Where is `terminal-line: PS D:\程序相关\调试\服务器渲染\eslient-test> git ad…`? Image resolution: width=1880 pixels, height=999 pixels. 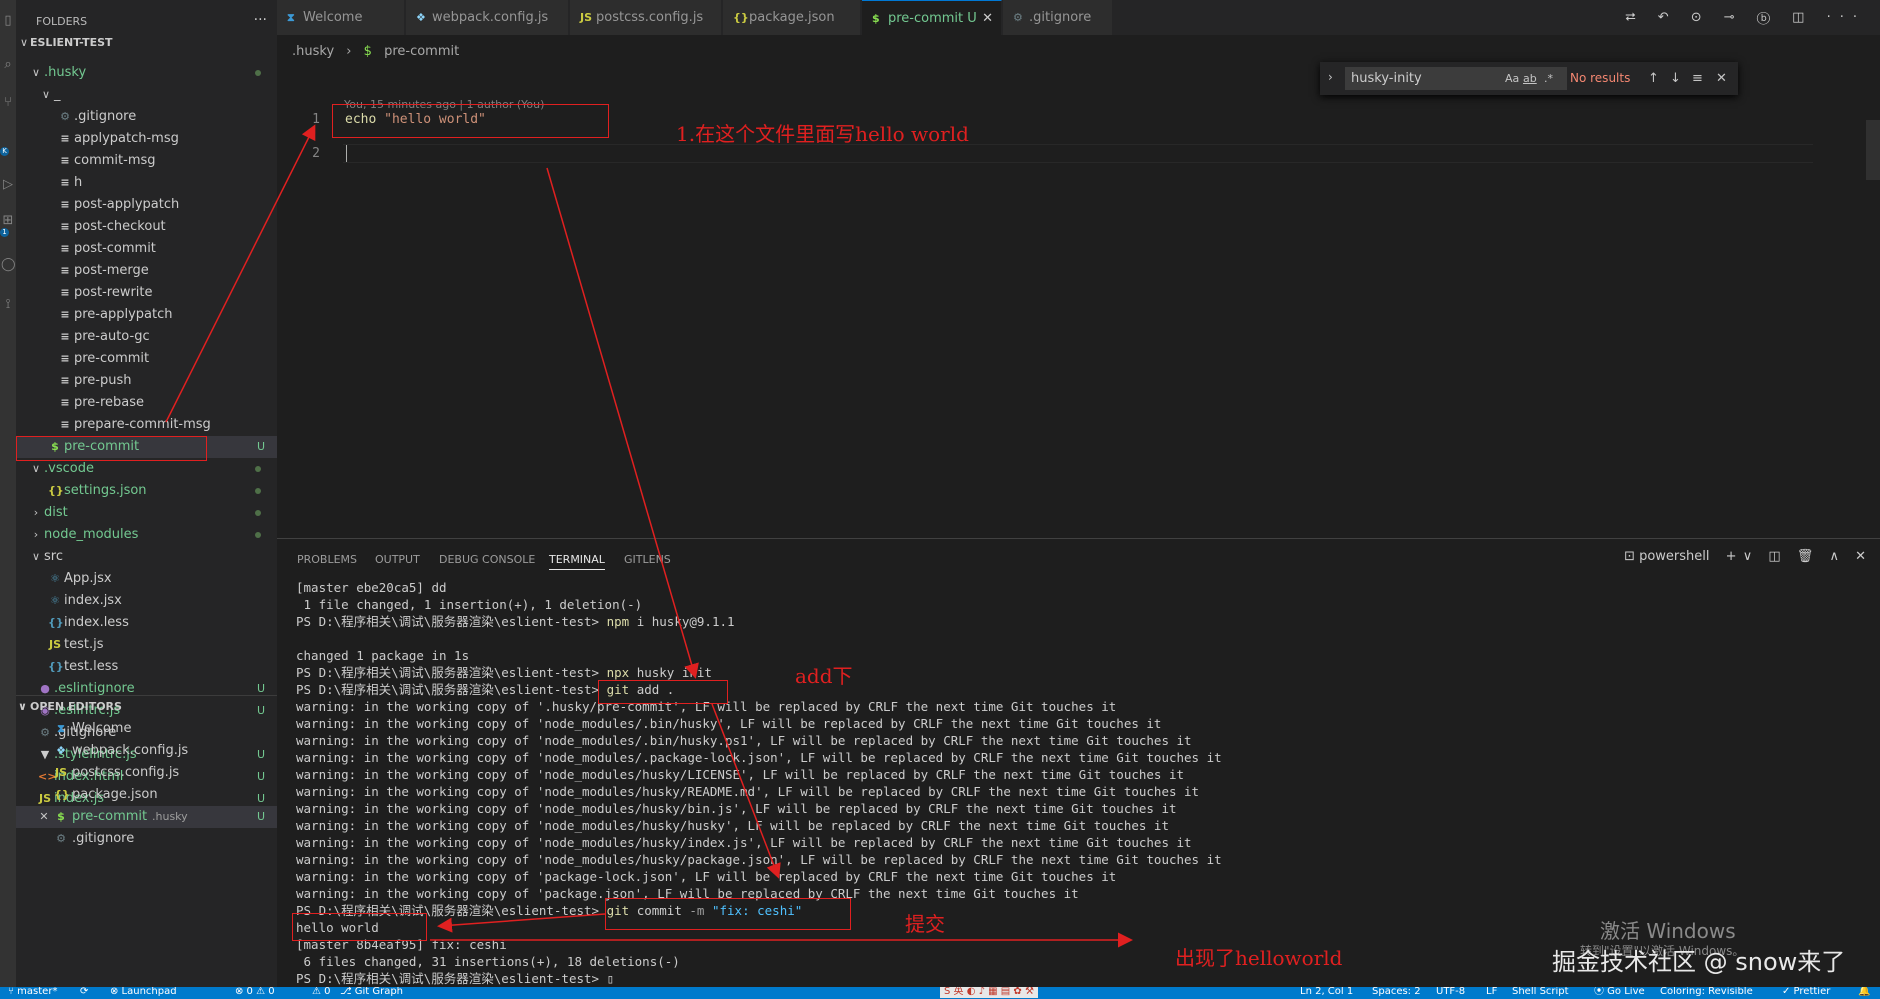 terminal-line: PS D:\程序相关\调试\服务器渲染\eslient-test> git ad… is located at coordinates (1076, 689).